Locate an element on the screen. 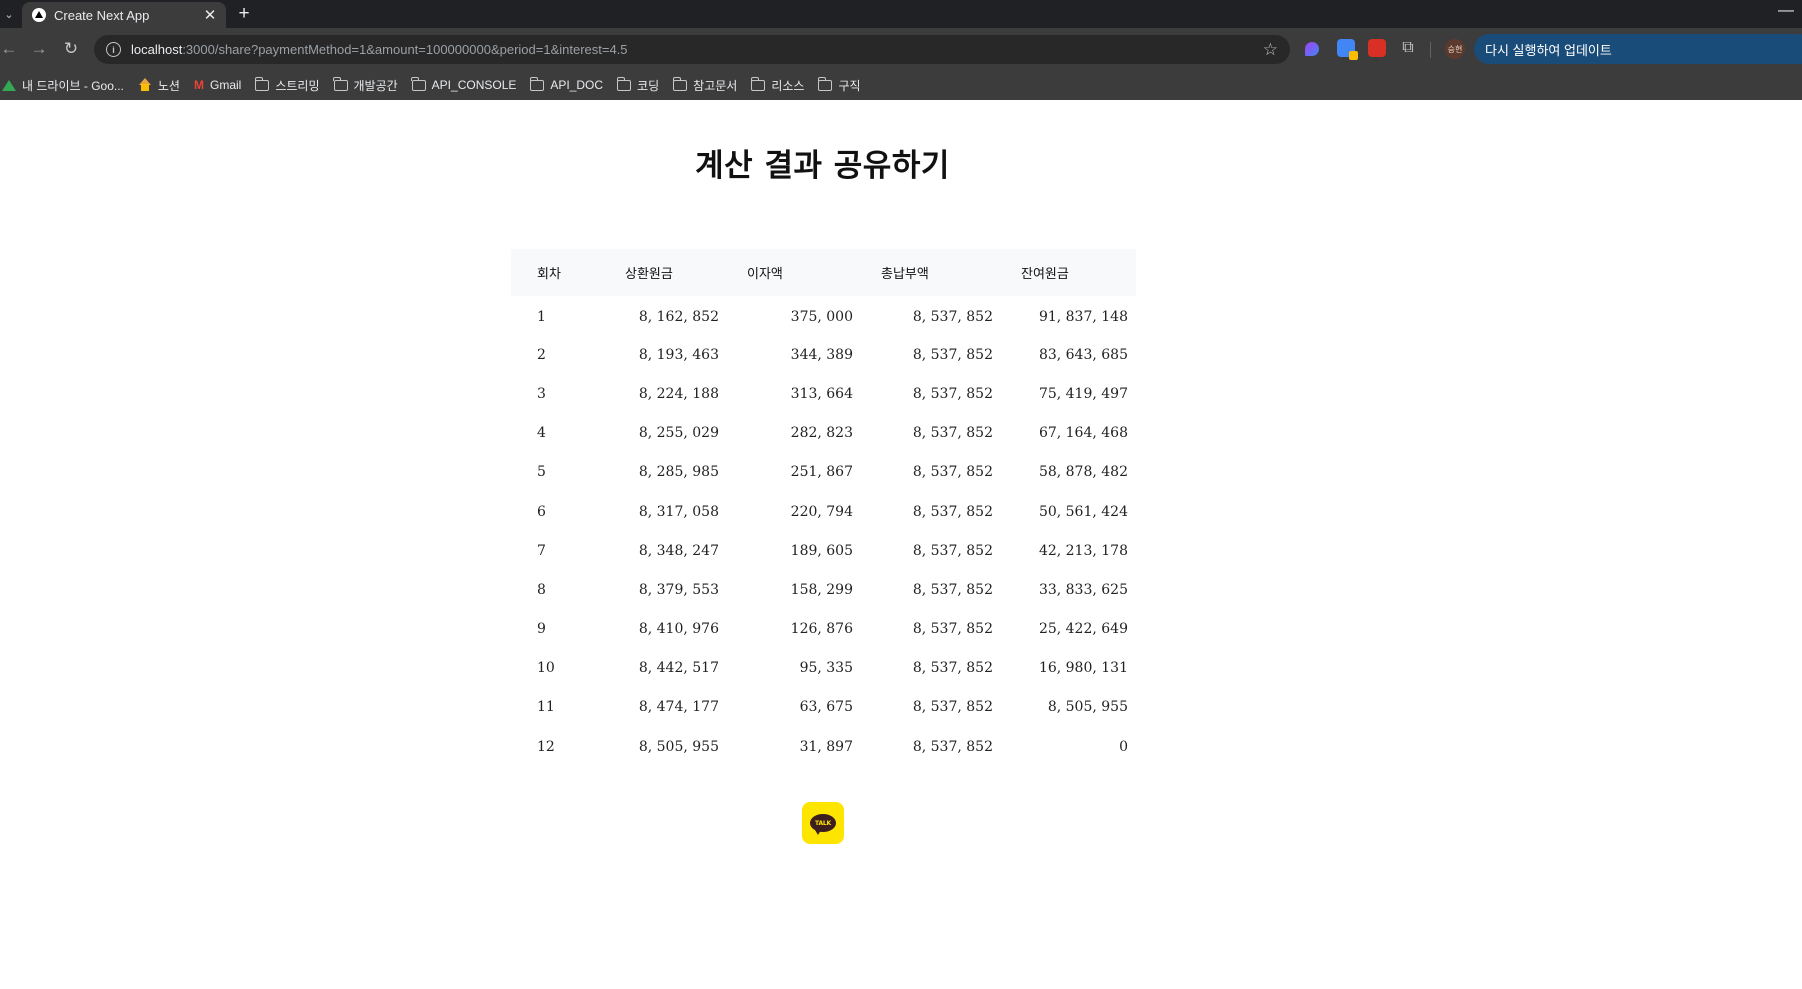  cell-remaining: 0 is located at coordinates (1123, 746).